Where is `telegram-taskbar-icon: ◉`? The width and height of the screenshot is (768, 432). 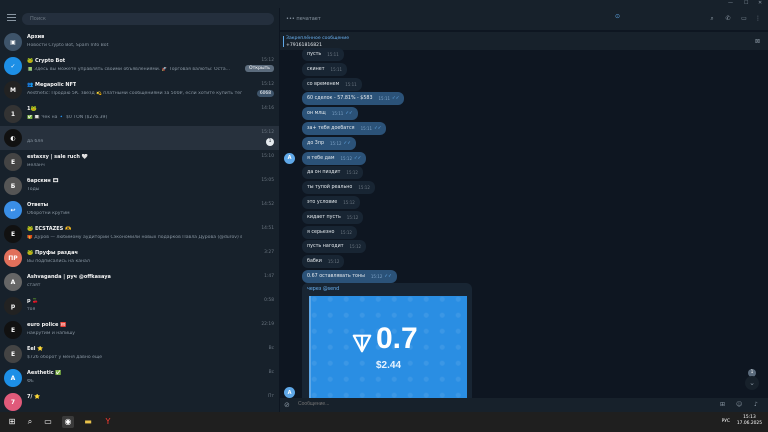
telegram-taskbar-icon: ◉ is located at coordinates (68, 422).